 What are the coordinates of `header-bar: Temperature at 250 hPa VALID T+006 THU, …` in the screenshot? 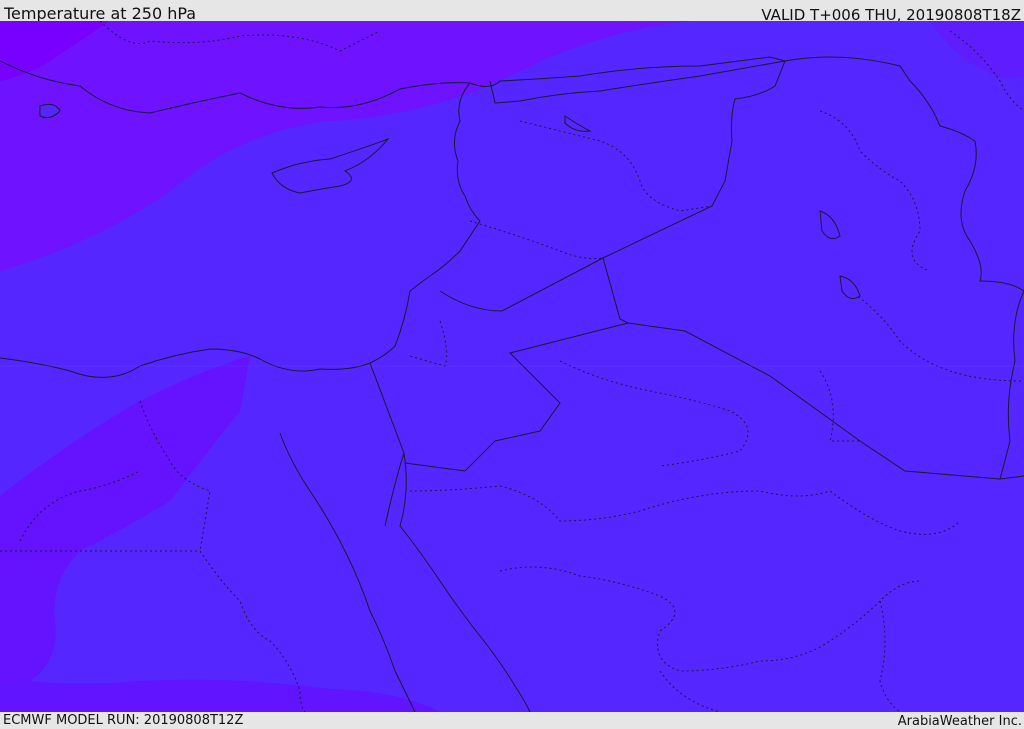 It's located at (512, 12).